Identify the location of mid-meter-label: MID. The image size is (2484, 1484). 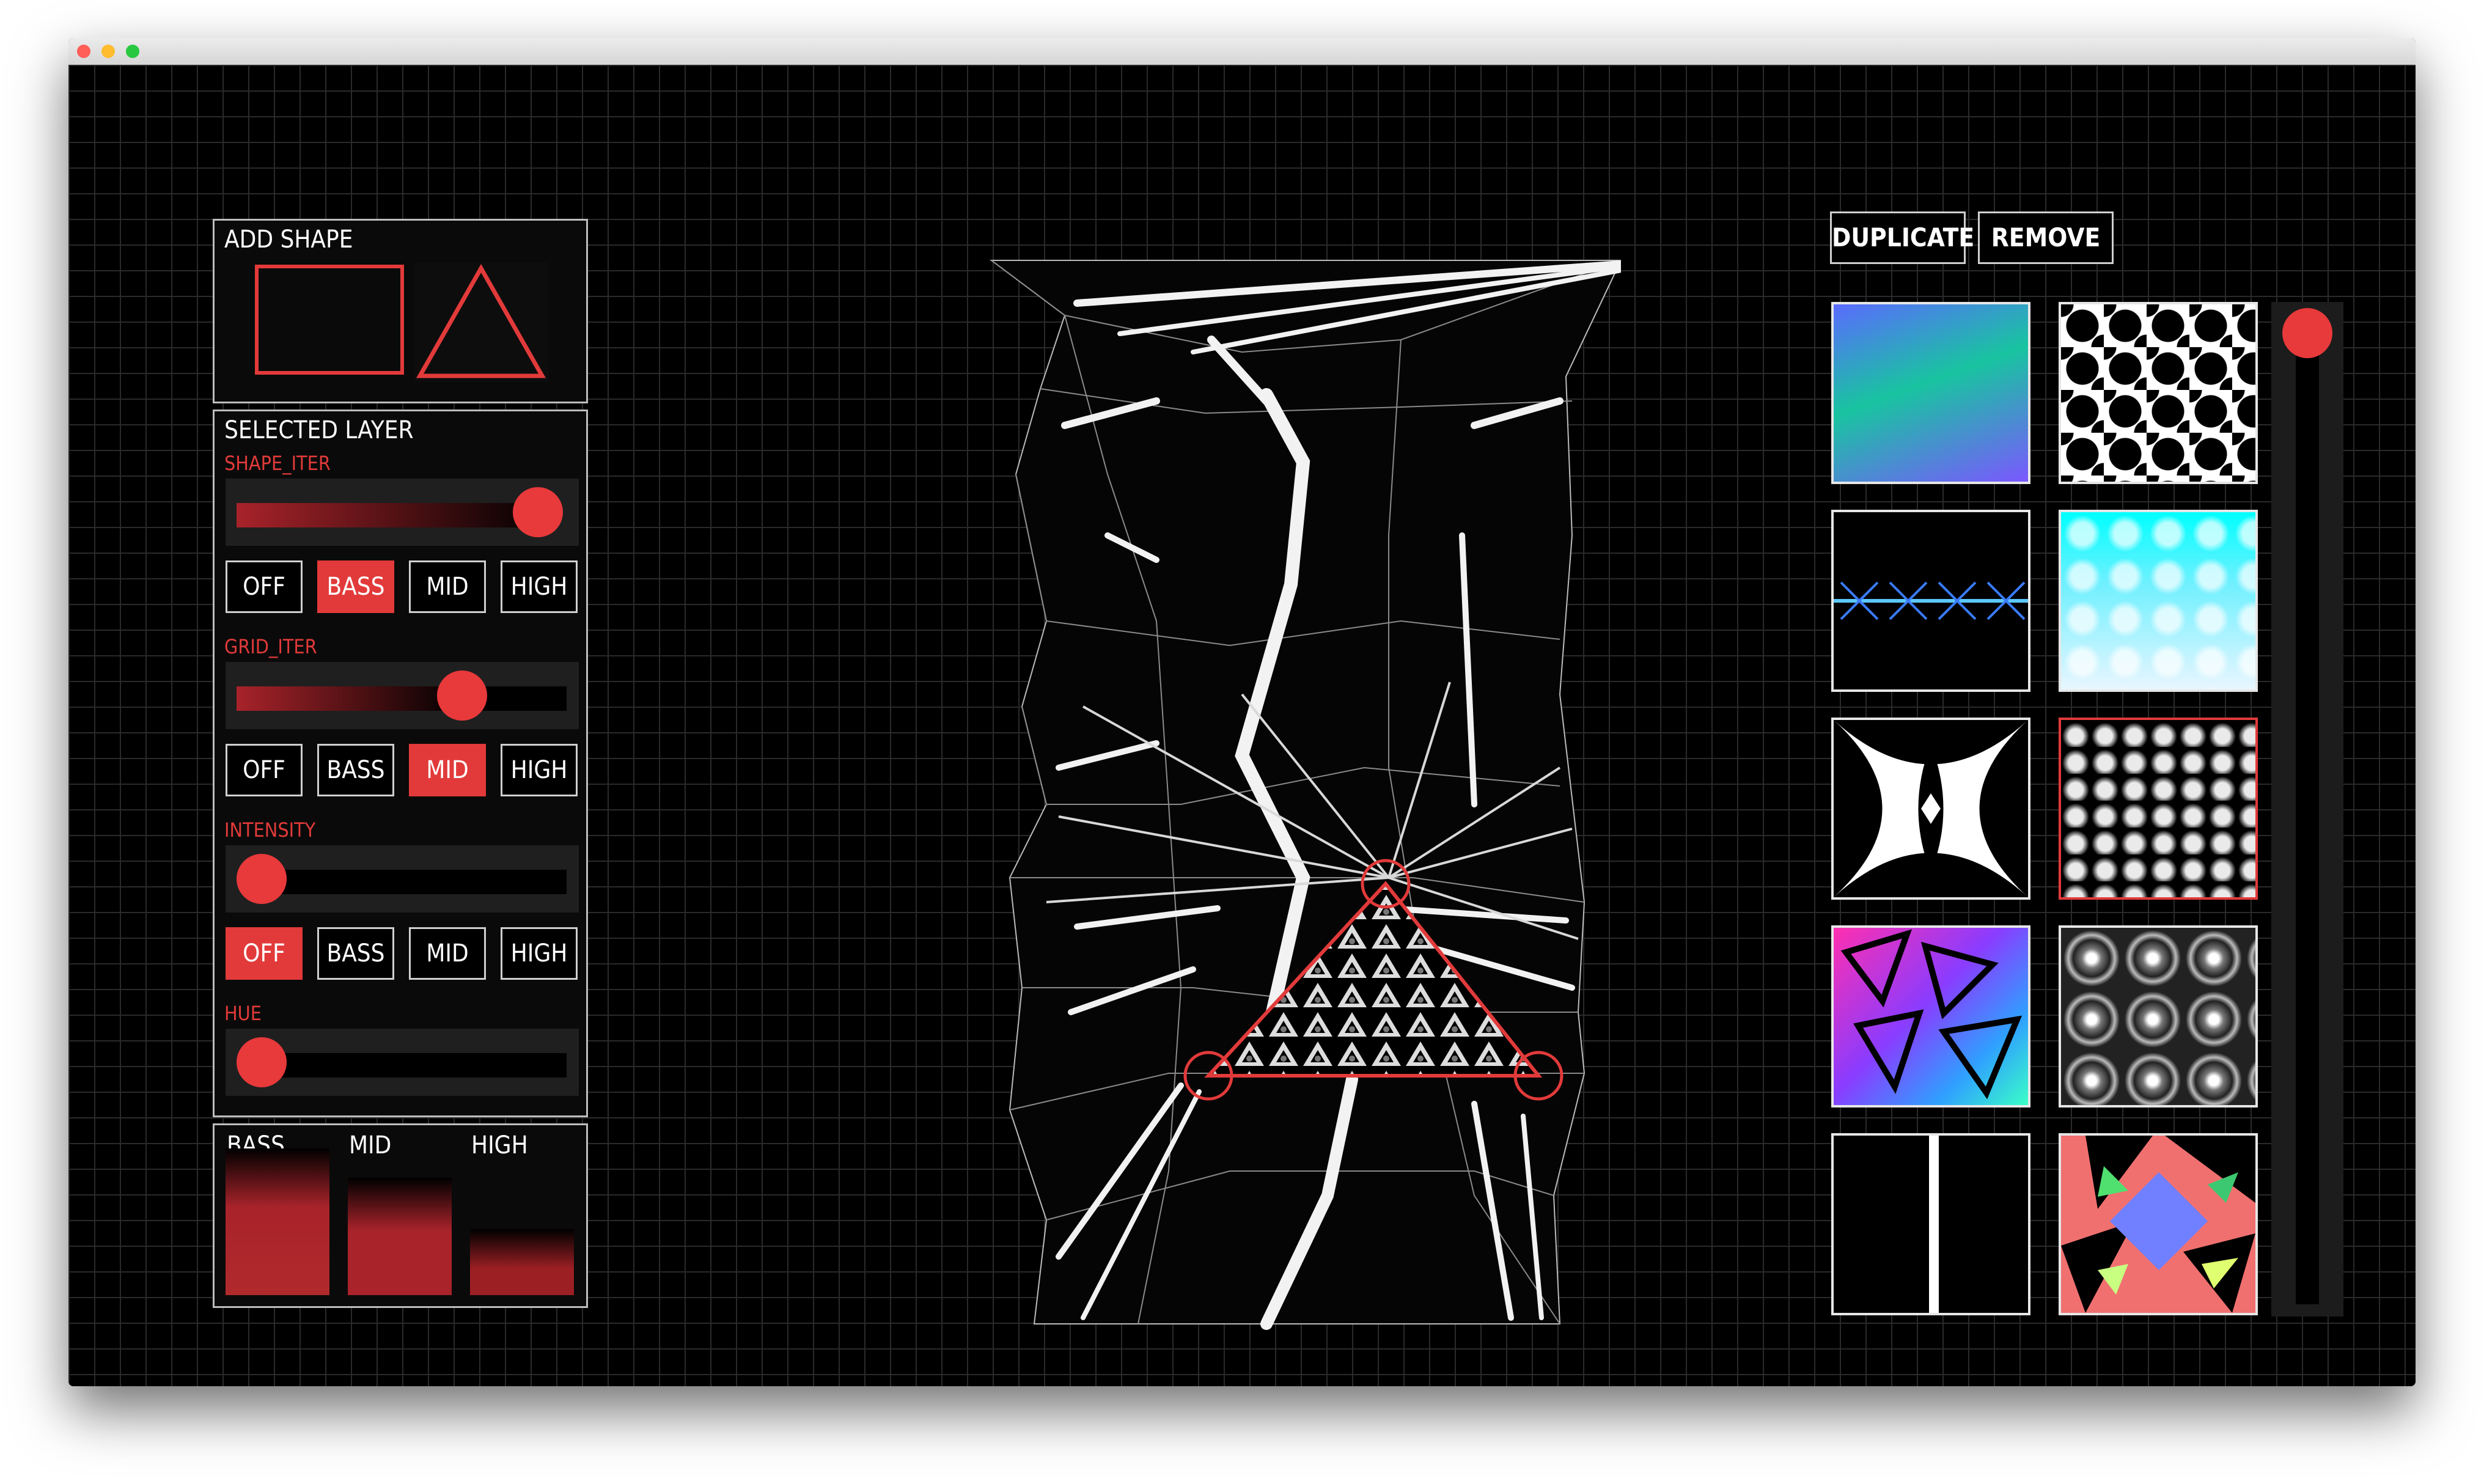
(370, 1145).